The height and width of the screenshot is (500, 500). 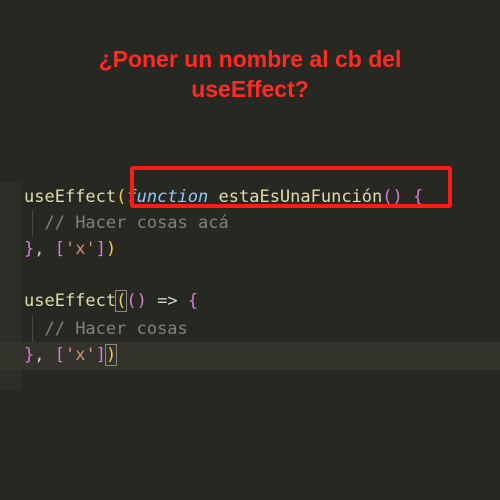 What do you see at coordinates (193, 301) in the screenshot?
I see `token-open-brace: {` at bounding box center [193, 301].